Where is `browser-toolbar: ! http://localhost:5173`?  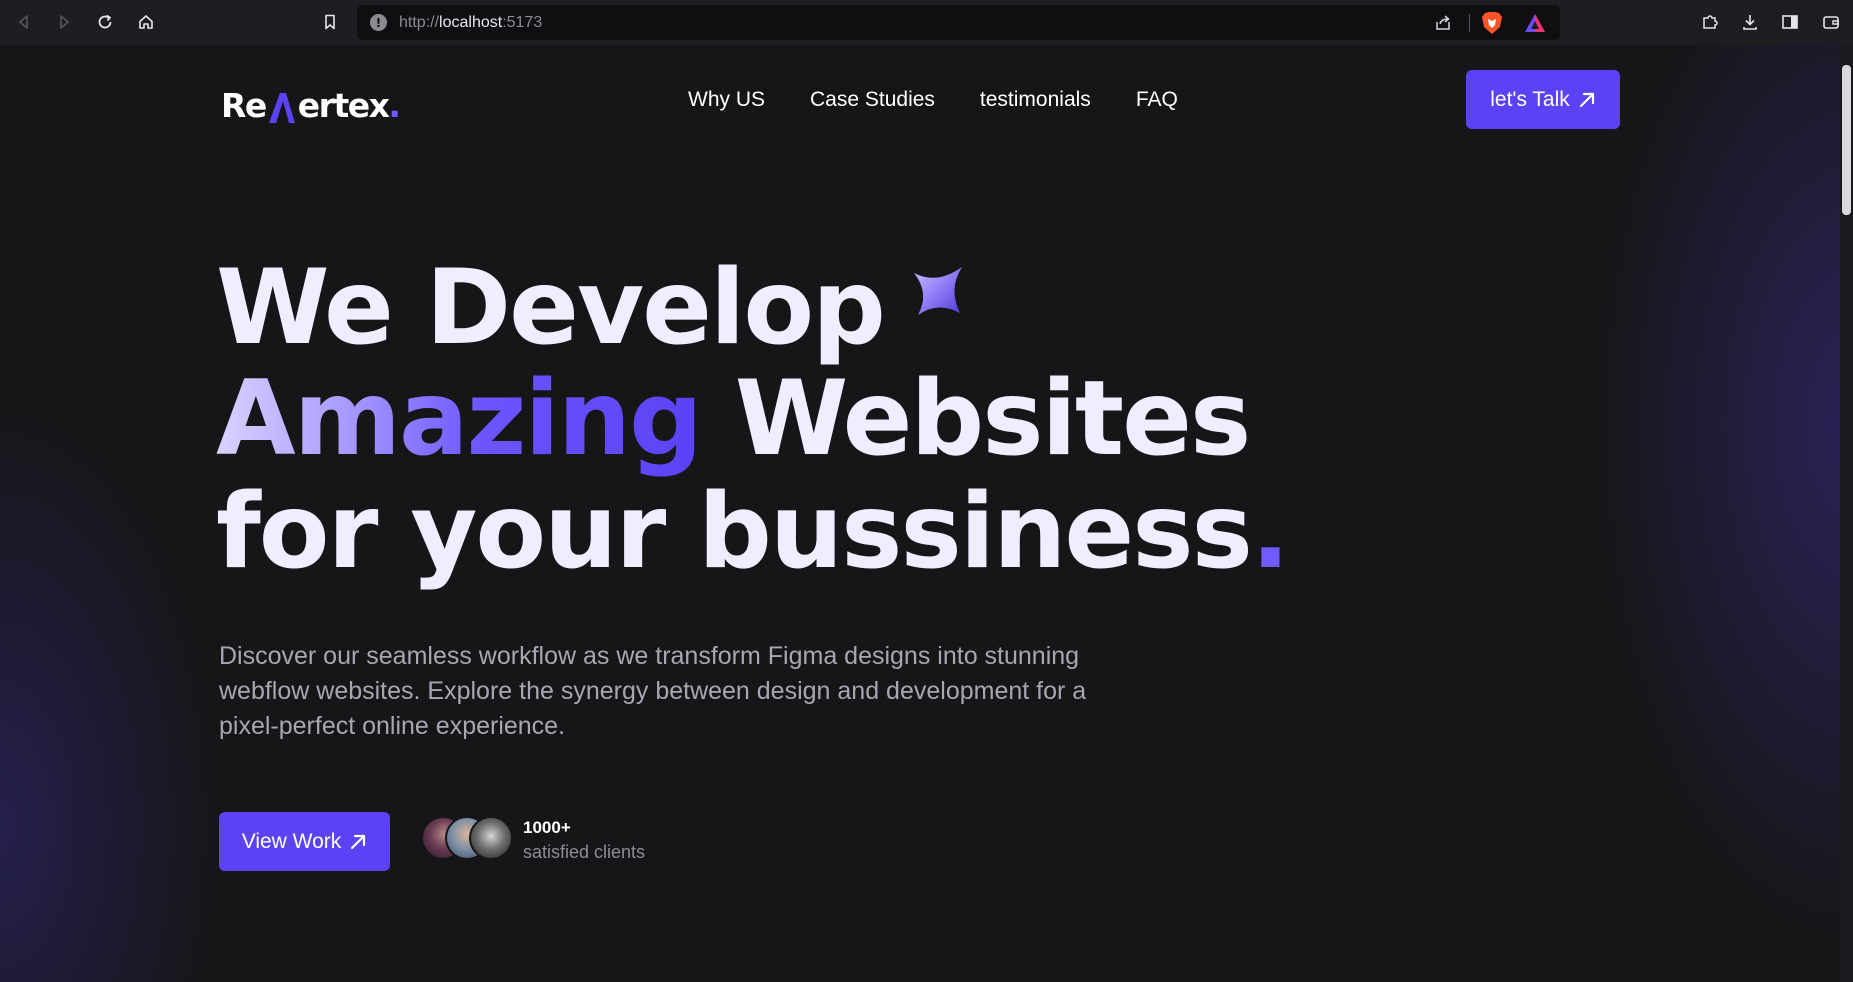
browser-toolbar: ! http://localhost:5173 is located at coordinates (926, 22).